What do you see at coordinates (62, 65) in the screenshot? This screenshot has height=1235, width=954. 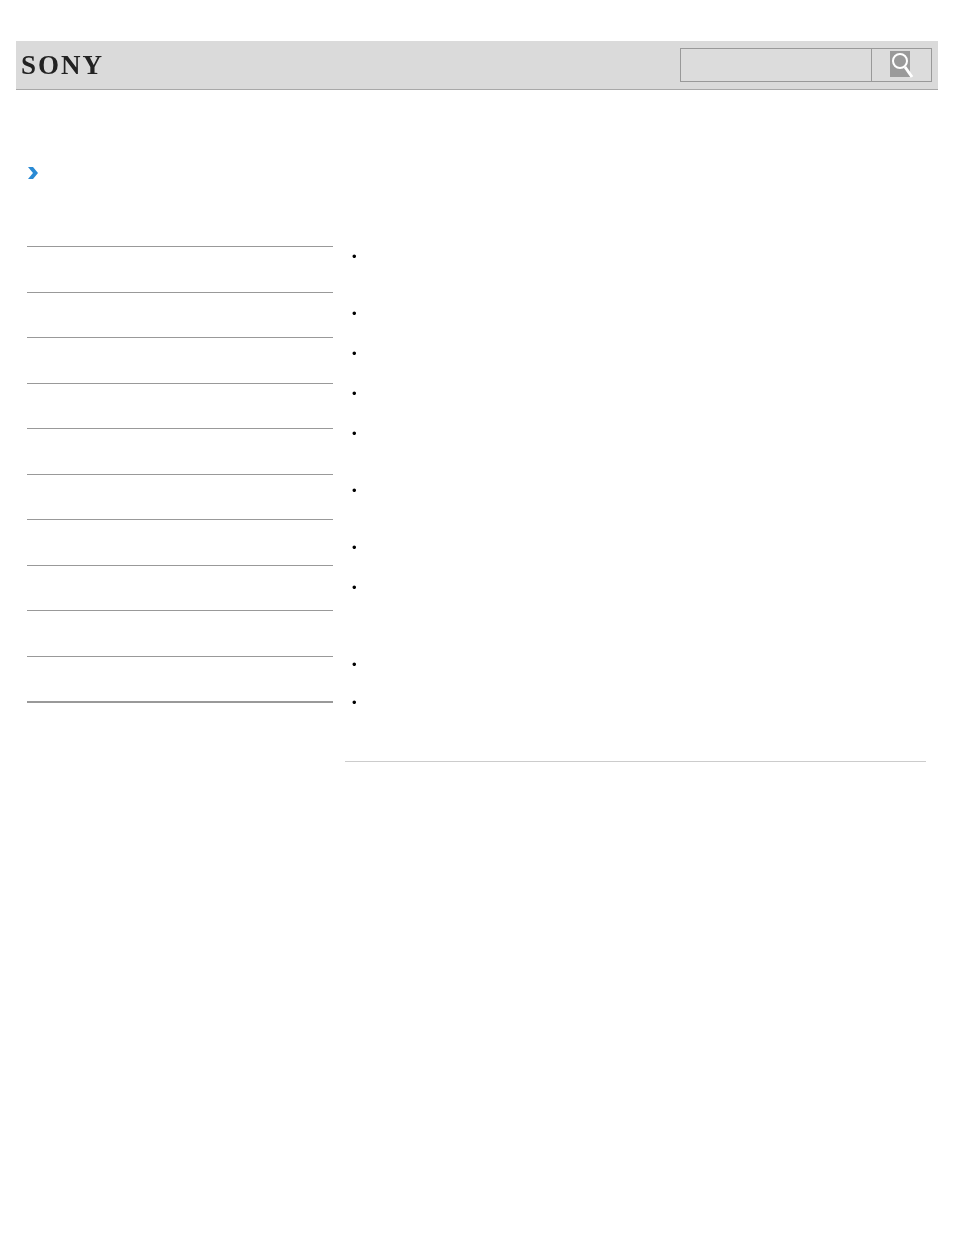 I see `logo: SONY` at bounding box center [62, 65].